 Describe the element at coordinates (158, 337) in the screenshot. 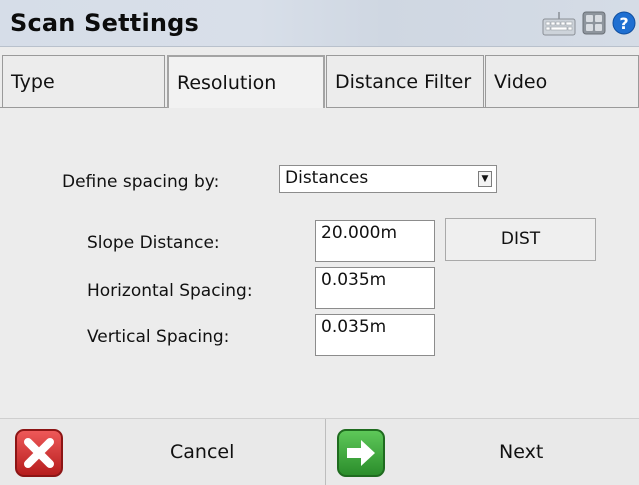

I see `vertical-spacing-label: Vertical Spacing:` at that location.